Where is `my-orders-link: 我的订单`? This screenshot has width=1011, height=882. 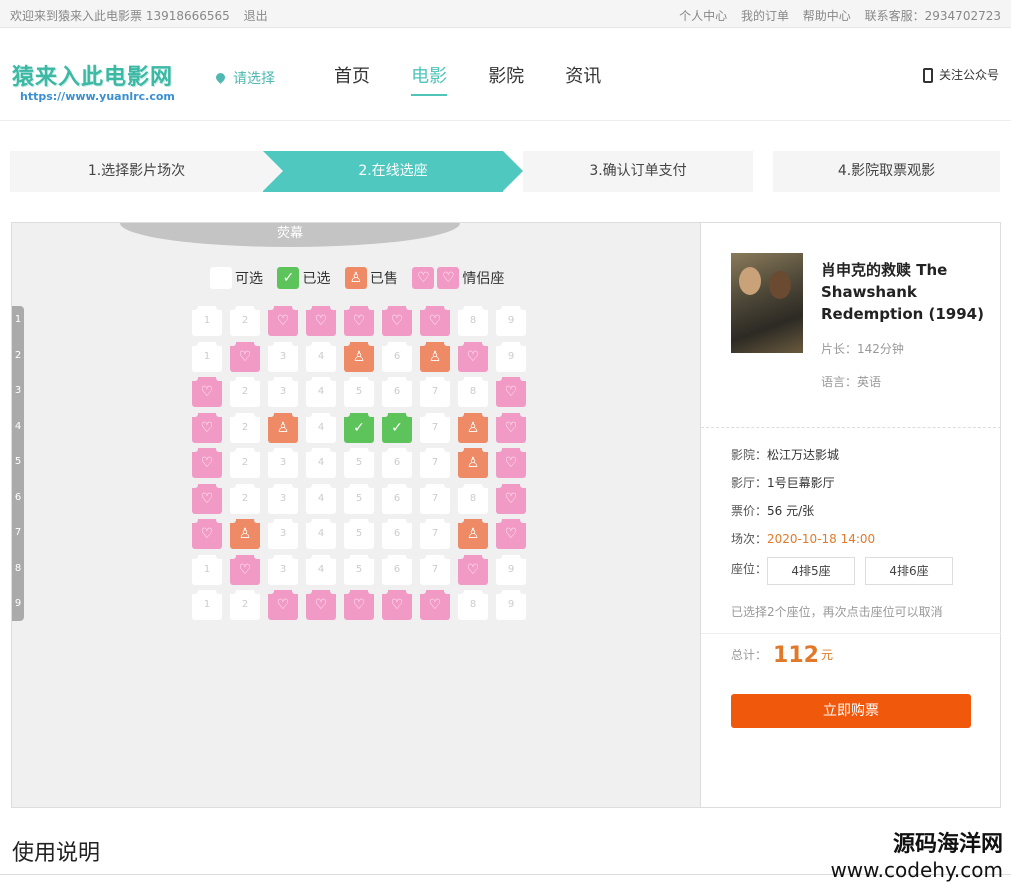
my-orders-link: 我的订单 is located at coordinates (765, 16).